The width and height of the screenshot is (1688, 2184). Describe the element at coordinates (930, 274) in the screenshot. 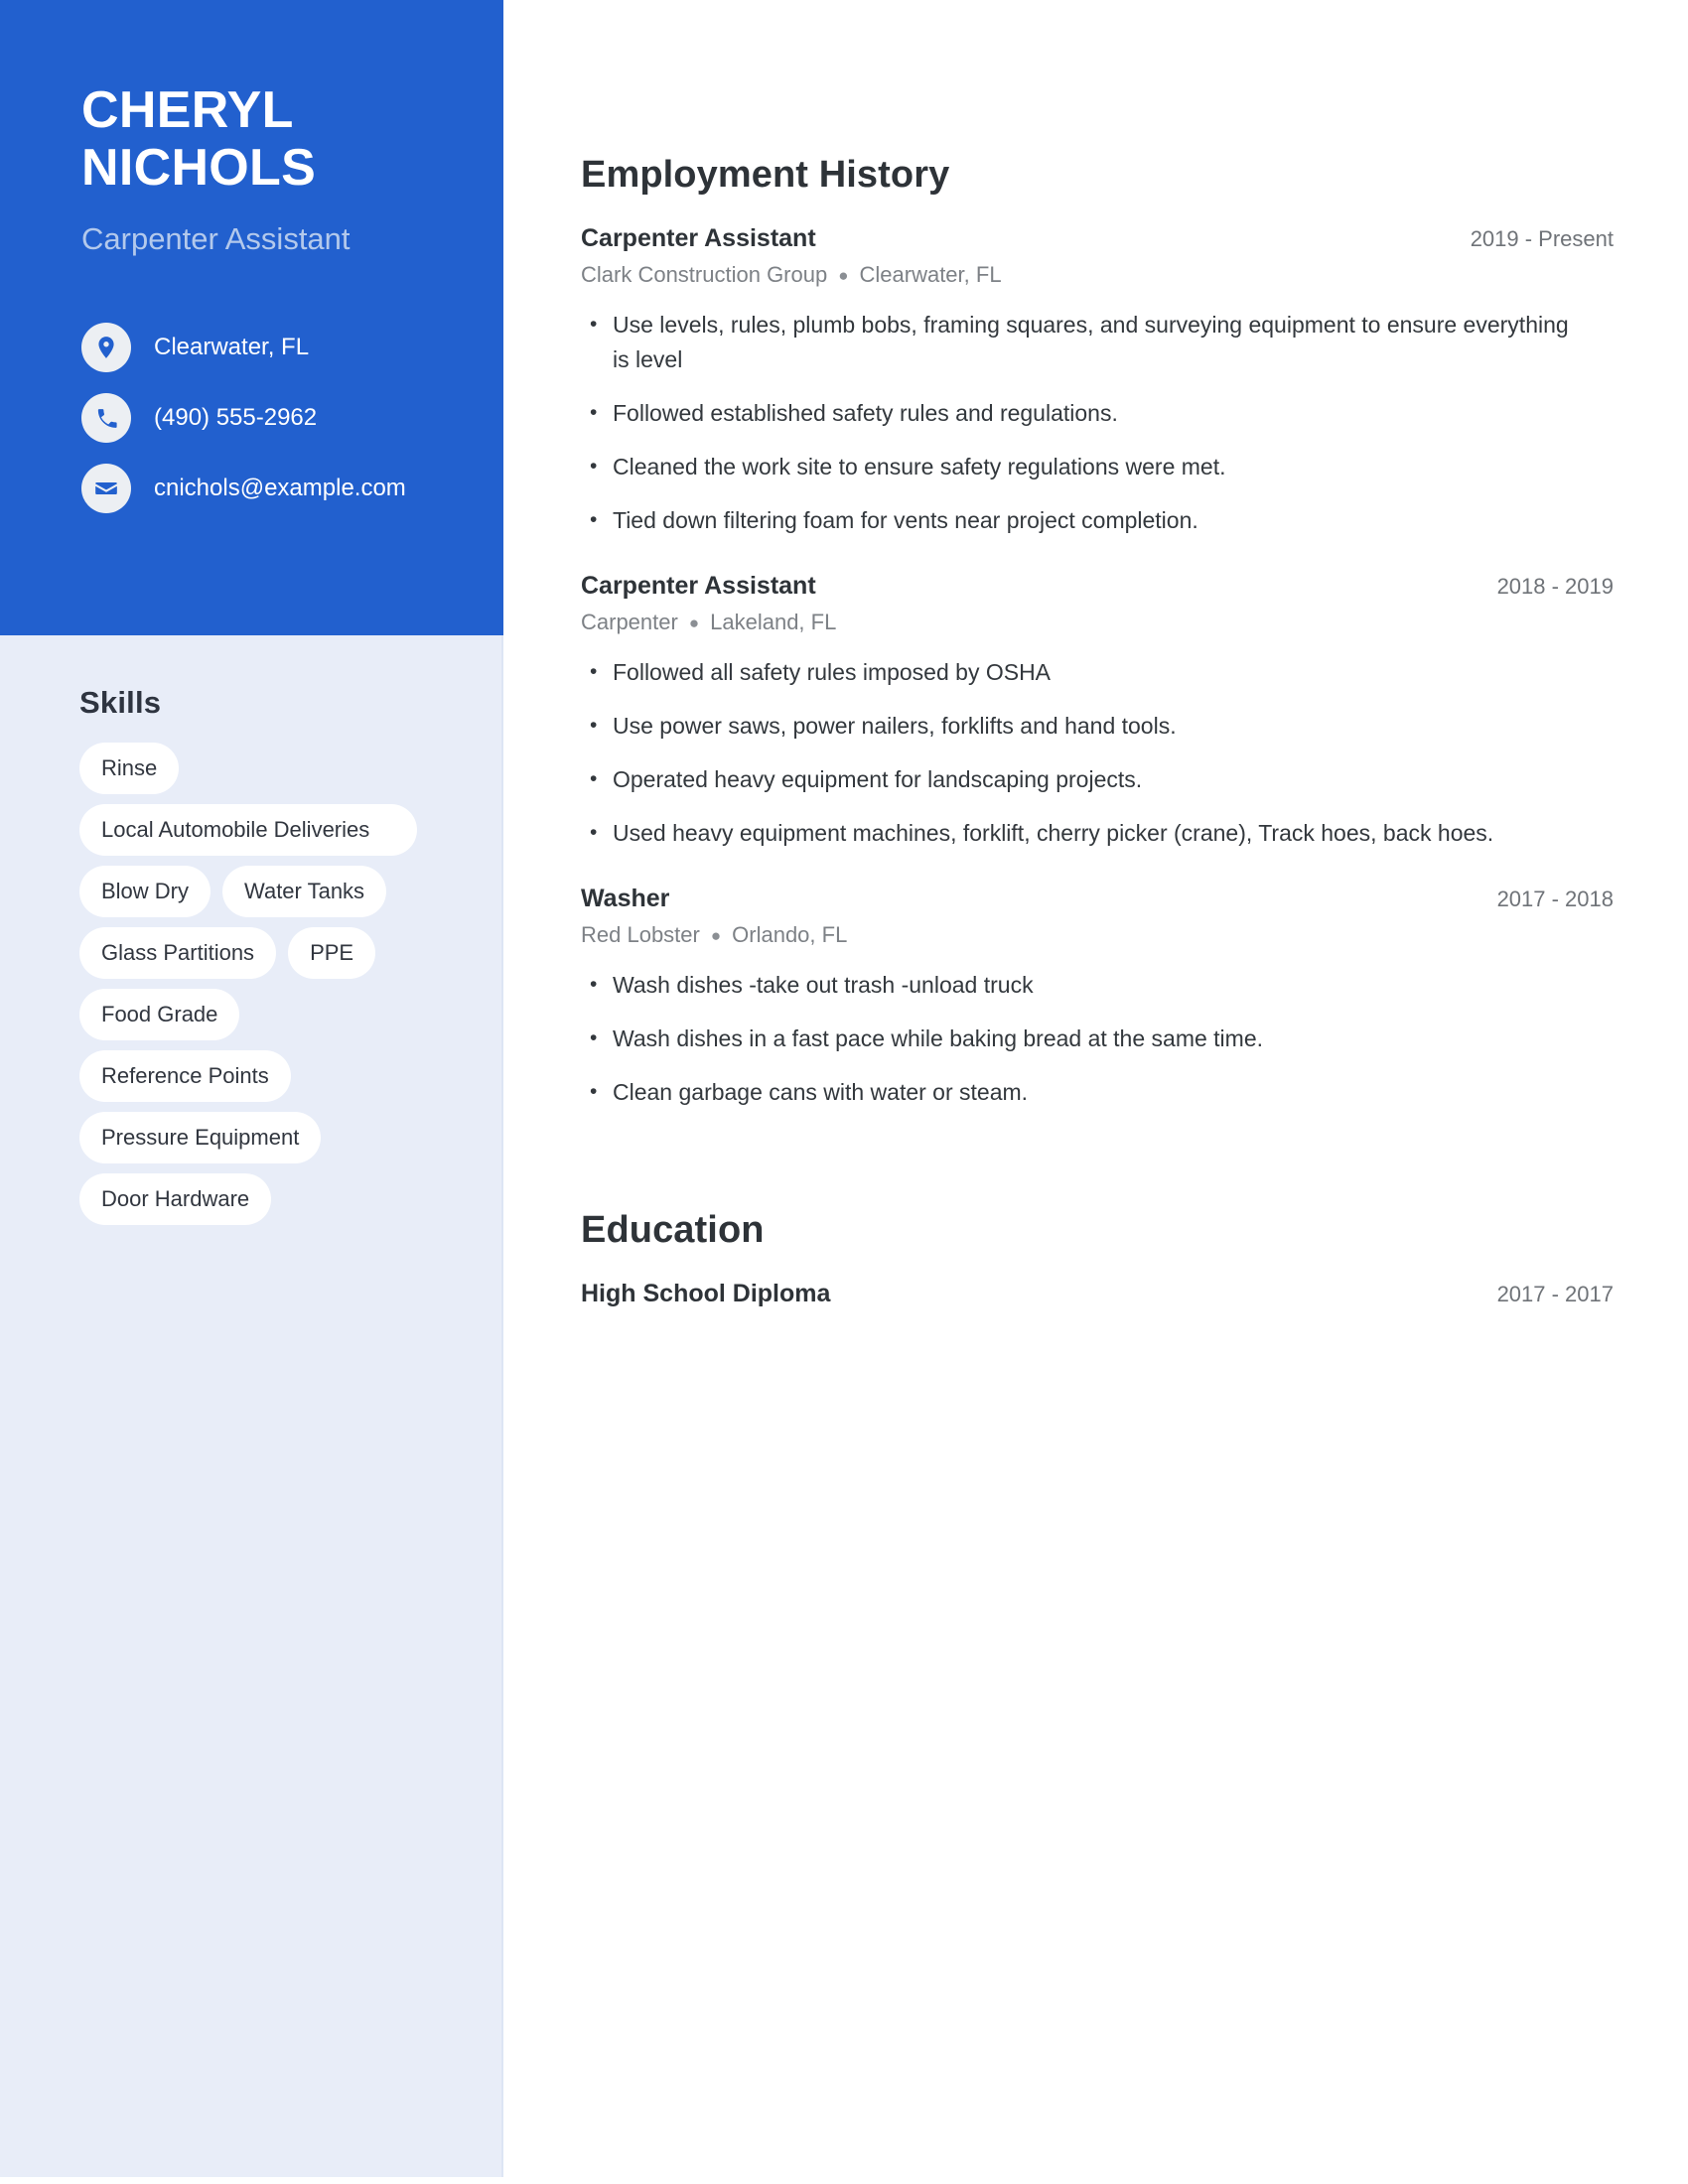

I see `job-location: Clearwater, FL` at that location.